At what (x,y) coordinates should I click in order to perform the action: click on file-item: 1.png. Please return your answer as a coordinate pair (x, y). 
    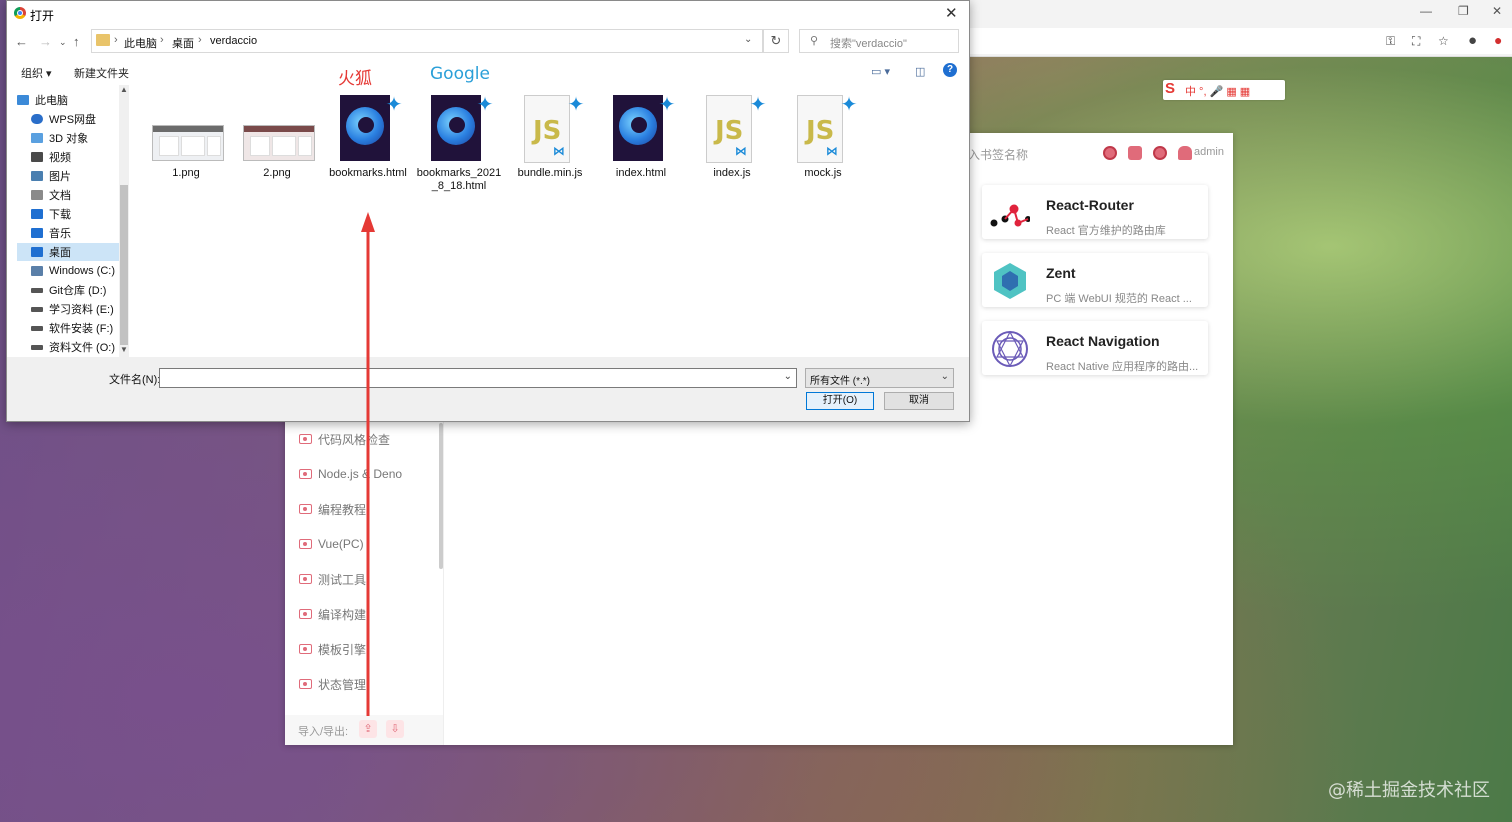
    Looking at the image, I should click on (186, 136).